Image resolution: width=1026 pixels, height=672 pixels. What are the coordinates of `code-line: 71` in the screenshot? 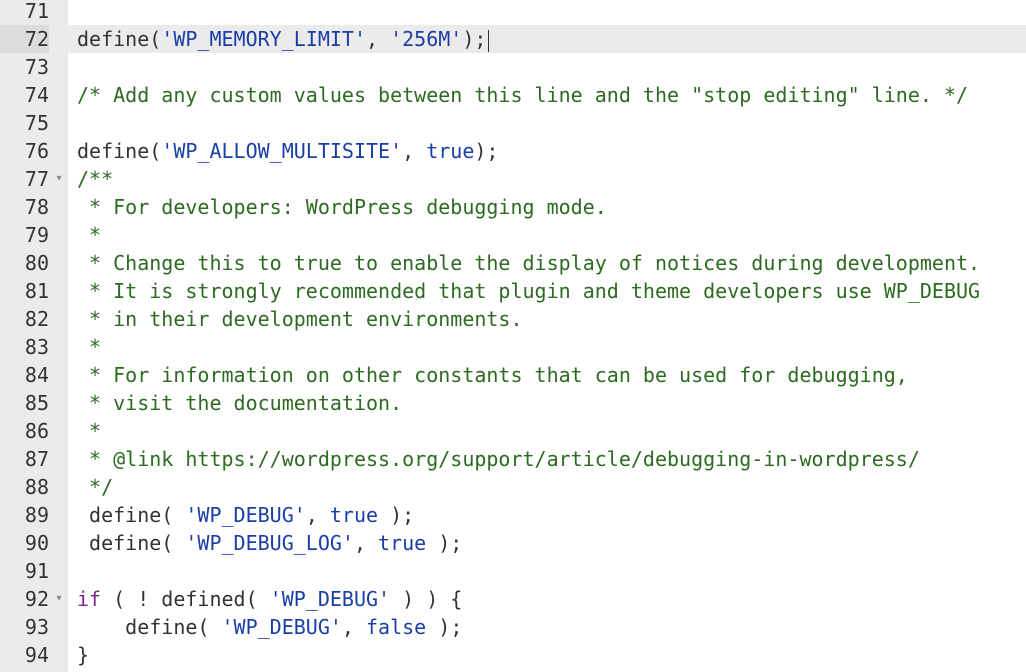 It's located at (513, 12).